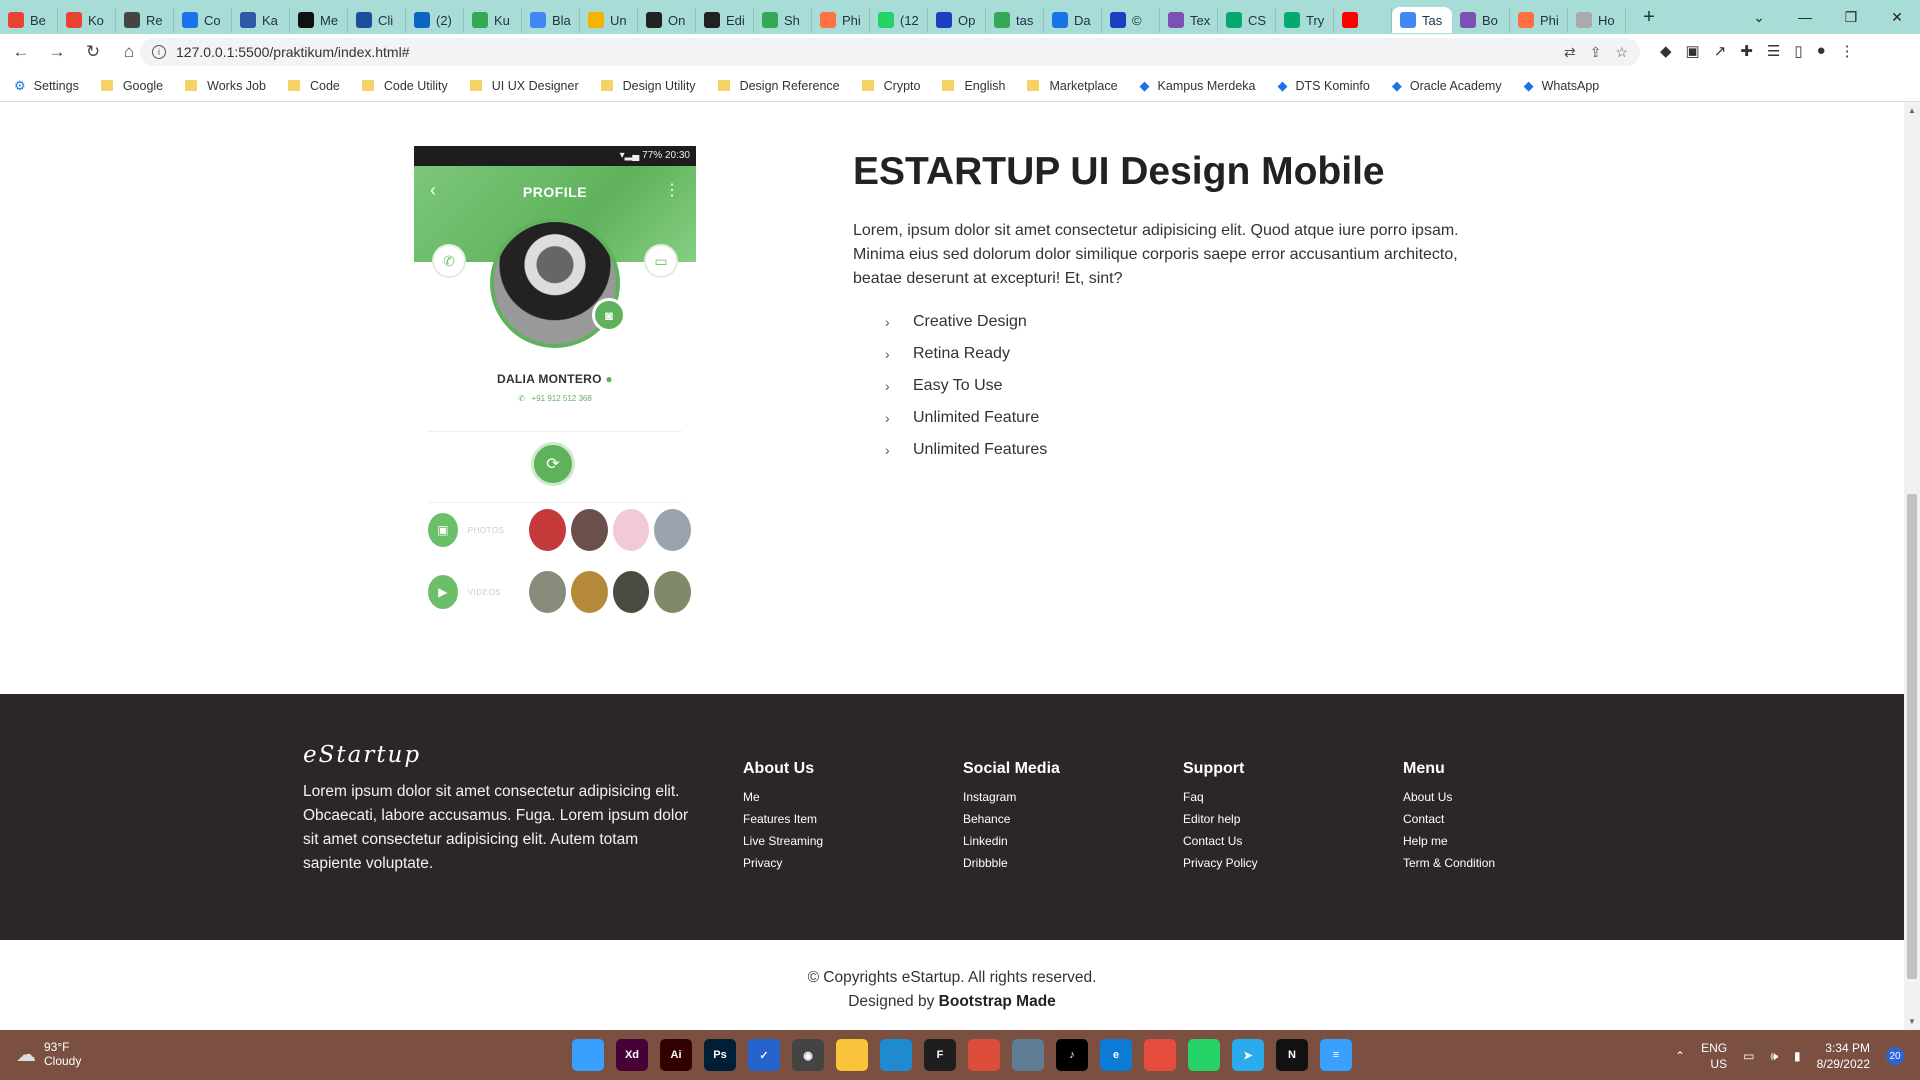  I want to click on bookmark-item: ◆ WhatsApp, so click(1562, 86).